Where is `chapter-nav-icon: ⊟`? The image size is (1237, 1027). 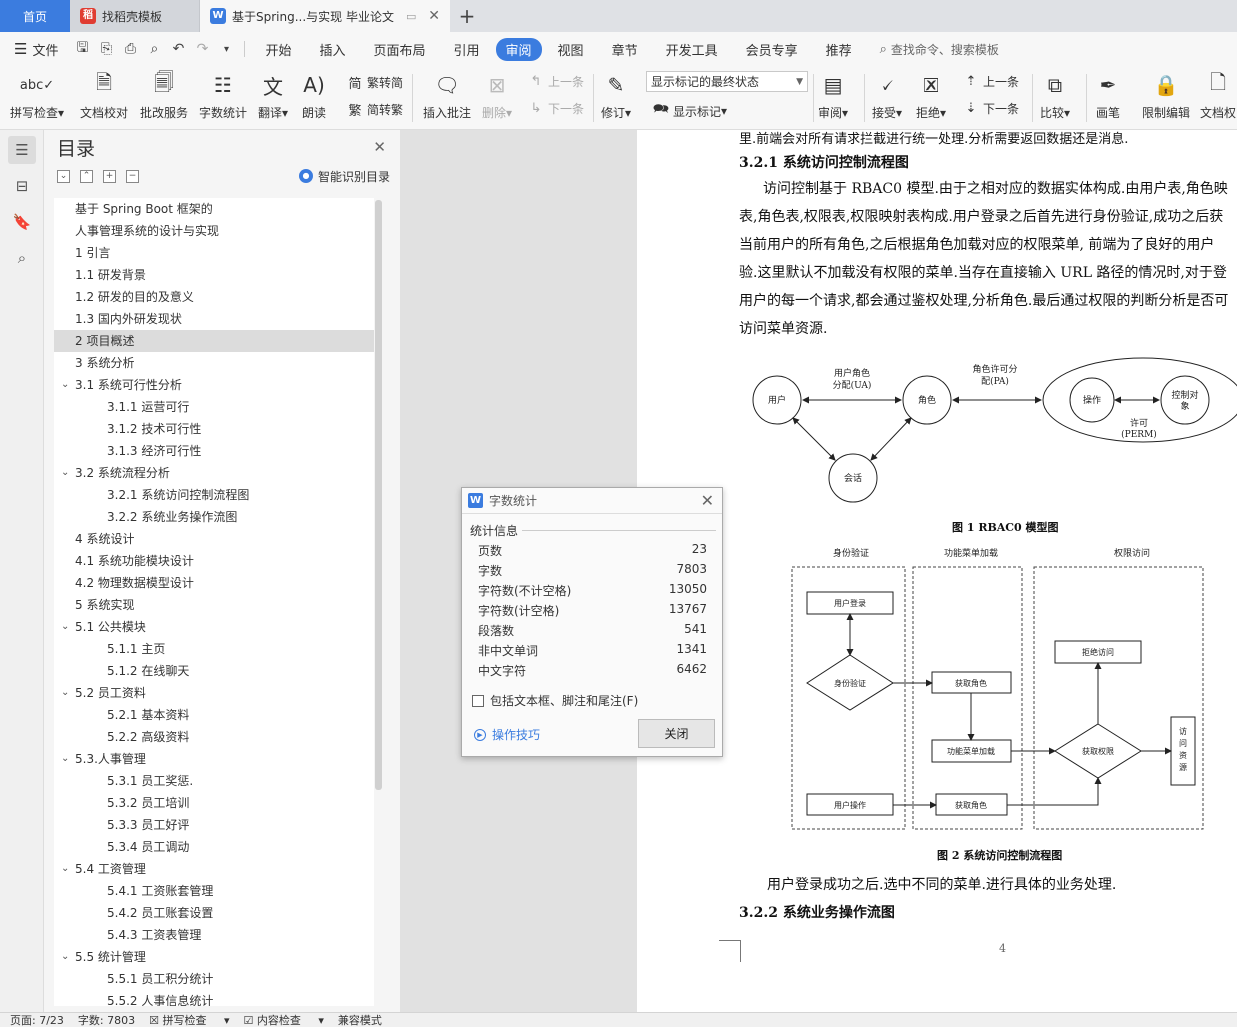
chapter-nav-icon: ⊟ is located at coordinates (22, 186).